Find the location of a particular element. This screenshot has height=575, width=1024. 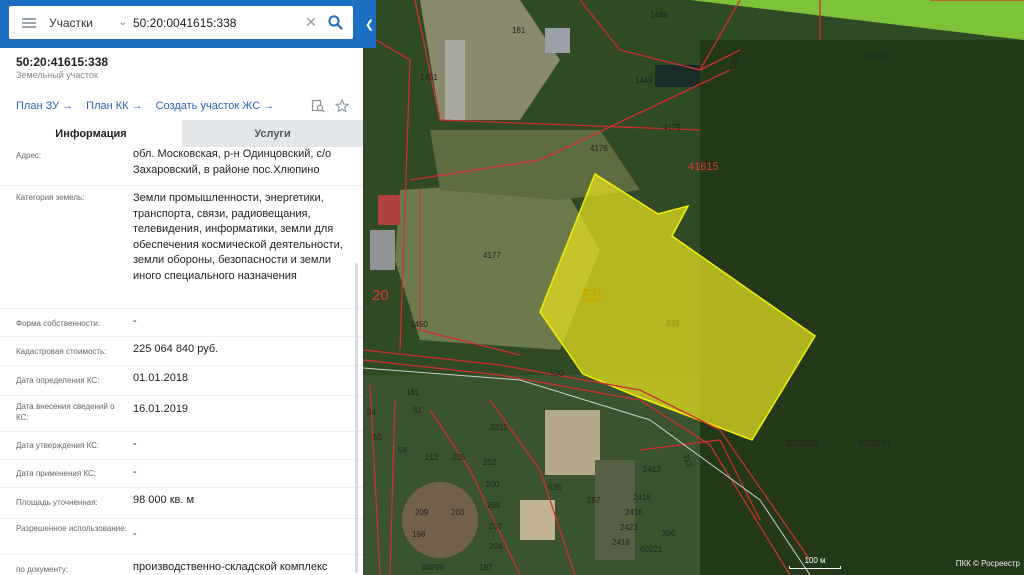

row-value: производственно-складской комплекс is located at coordinates (230, 567).